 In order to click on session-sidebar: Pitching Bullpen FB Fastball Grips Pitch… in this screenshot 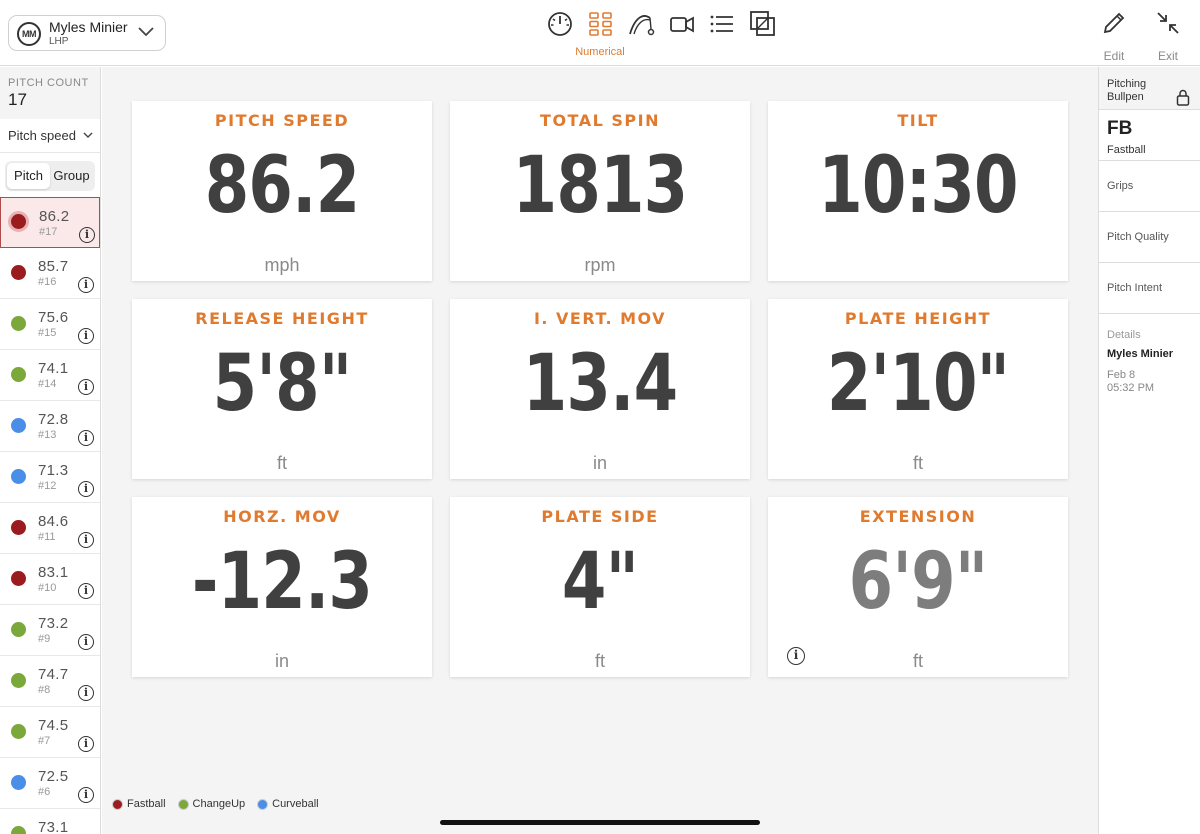, I will do `click(1149, 450)`.